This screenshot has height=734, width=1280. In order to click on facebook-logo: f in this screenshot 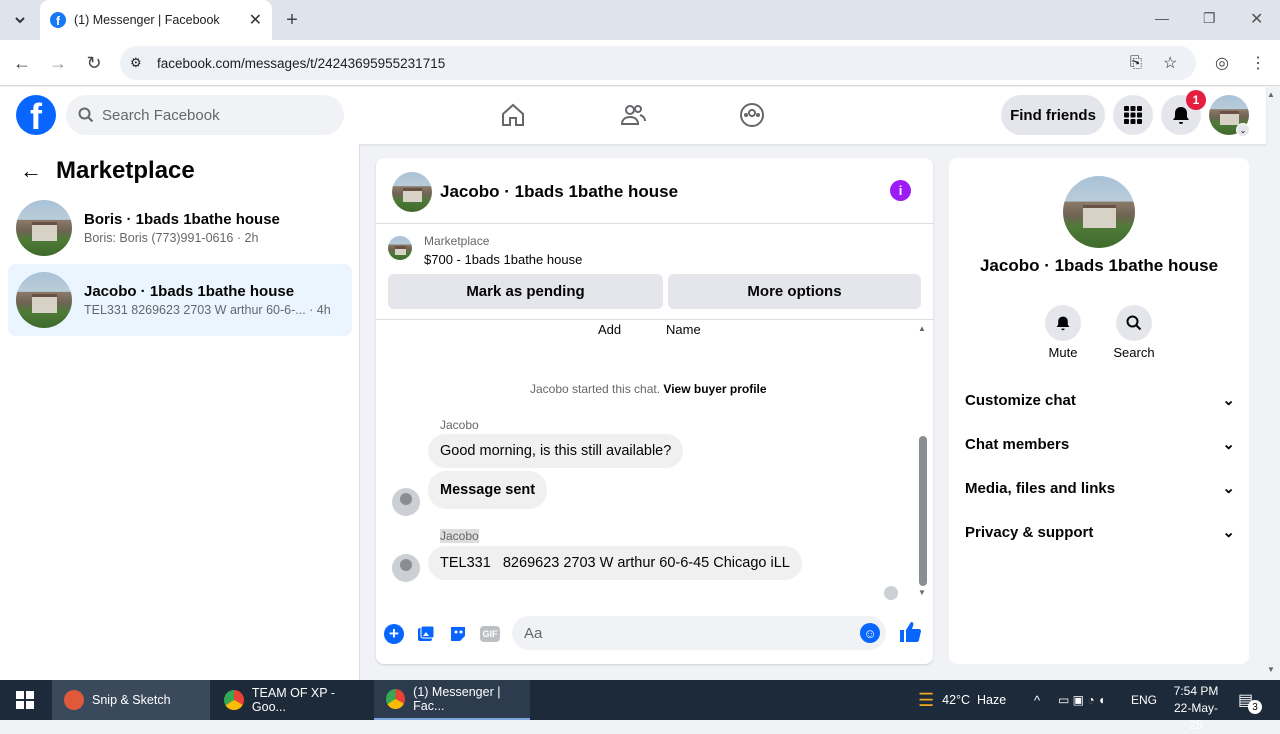, I will do `click(36, 115)`.